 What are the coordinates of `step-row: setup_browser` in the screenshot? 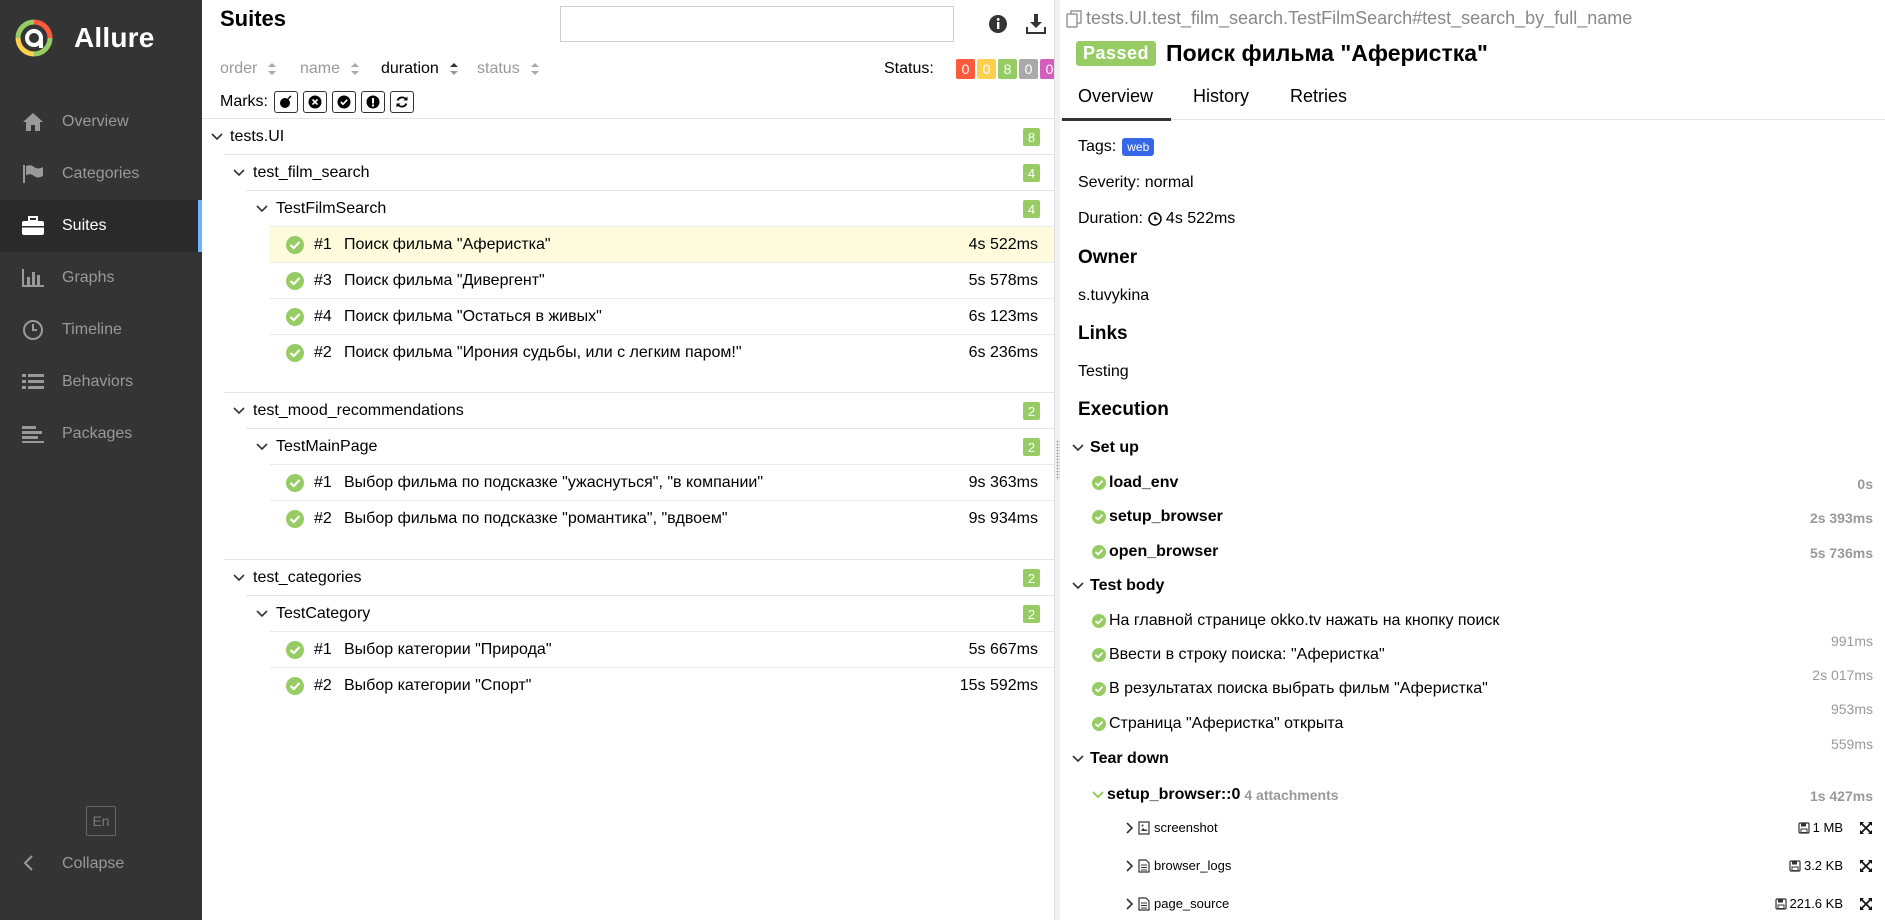 It's located at (1157, 517).